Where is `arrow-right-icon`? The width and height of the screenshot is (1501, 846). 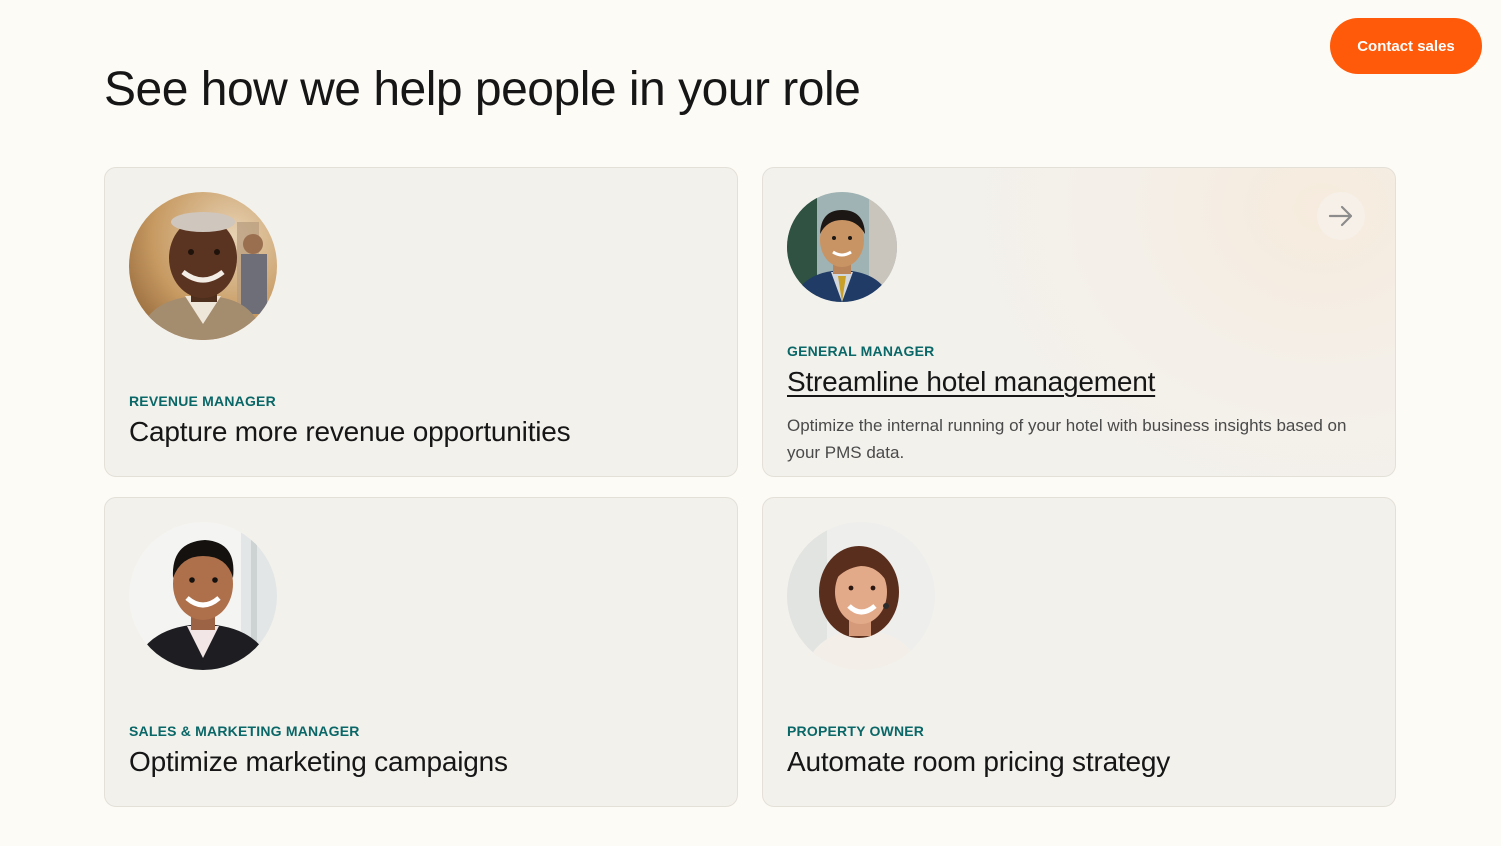 arrow-right-icon is located at coordinates (1340, 216).